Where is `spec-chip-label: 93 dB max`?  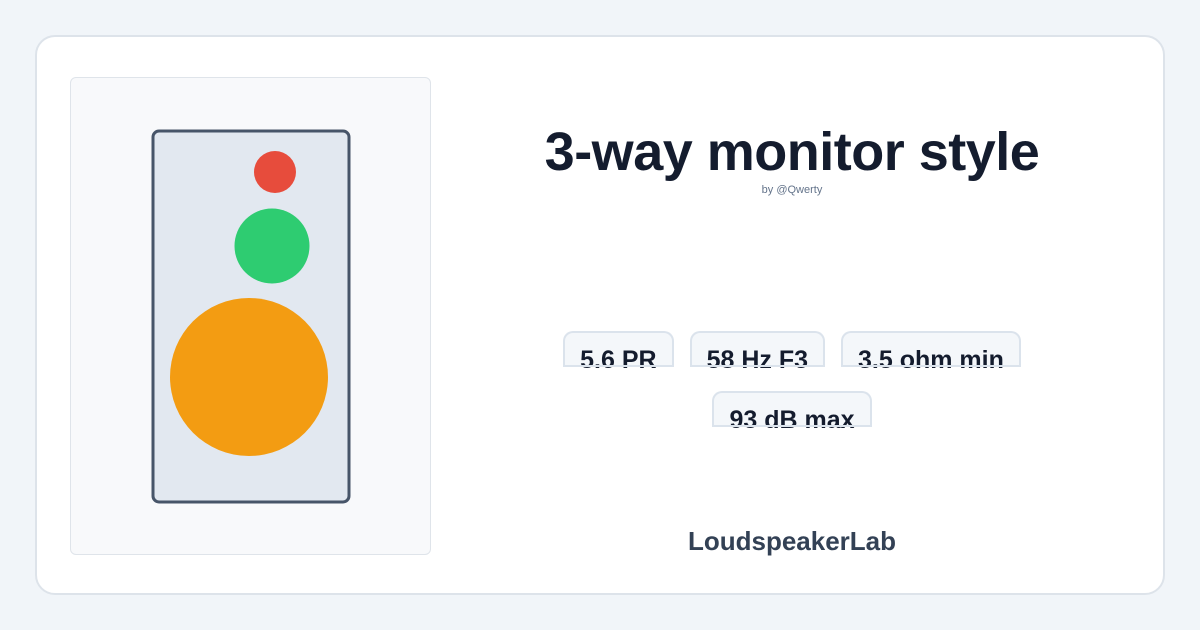 spec-chip-label: 93 dB max is located at coordinates (792, 420).